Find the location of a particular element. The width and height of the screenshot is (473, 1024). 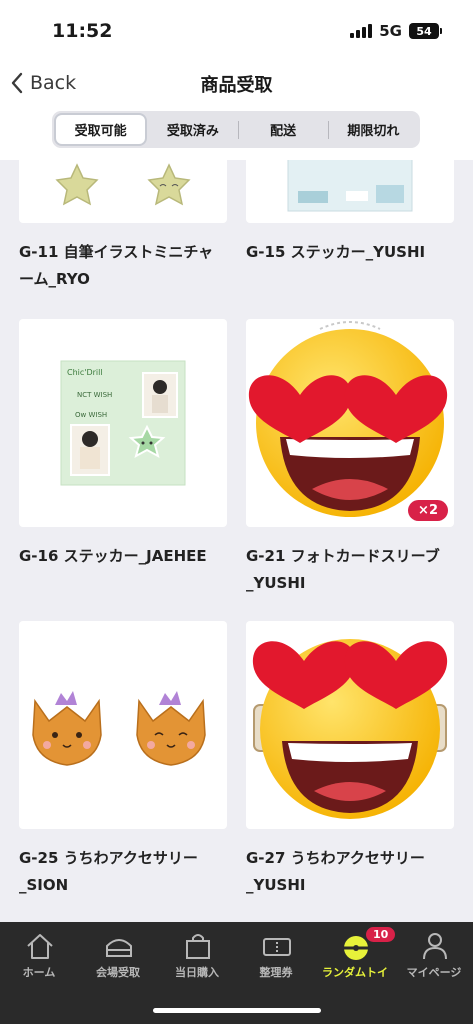

status-time: 11:52 is located at coordinates (82, 31).